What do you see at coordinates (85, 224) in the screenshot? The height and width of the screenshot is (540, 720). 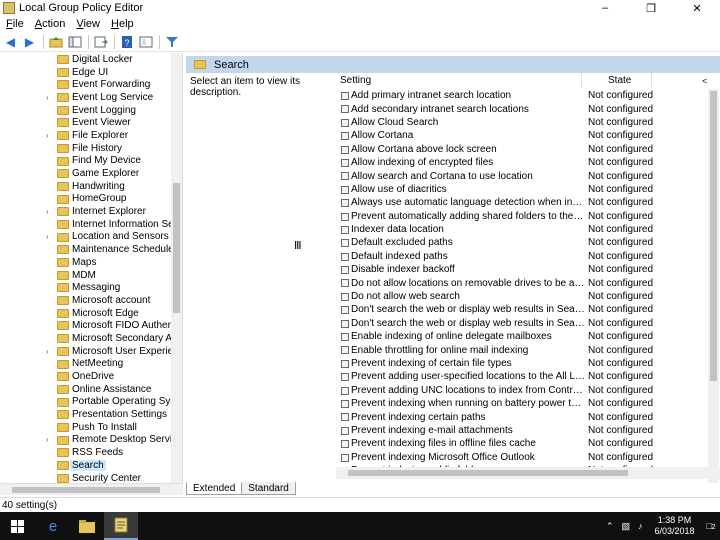 I see `tree-item: Internet Information Servic` at bounding box center [85, 224].